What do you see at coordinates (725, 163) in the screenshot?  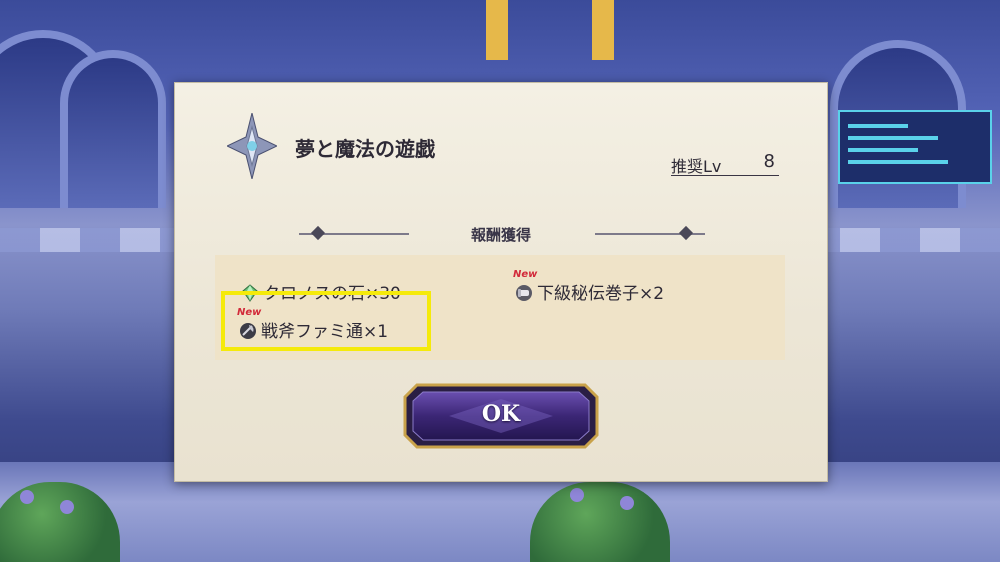 I see `recommended-level: 推奨Lv 8` at bounding box center [725, 163].